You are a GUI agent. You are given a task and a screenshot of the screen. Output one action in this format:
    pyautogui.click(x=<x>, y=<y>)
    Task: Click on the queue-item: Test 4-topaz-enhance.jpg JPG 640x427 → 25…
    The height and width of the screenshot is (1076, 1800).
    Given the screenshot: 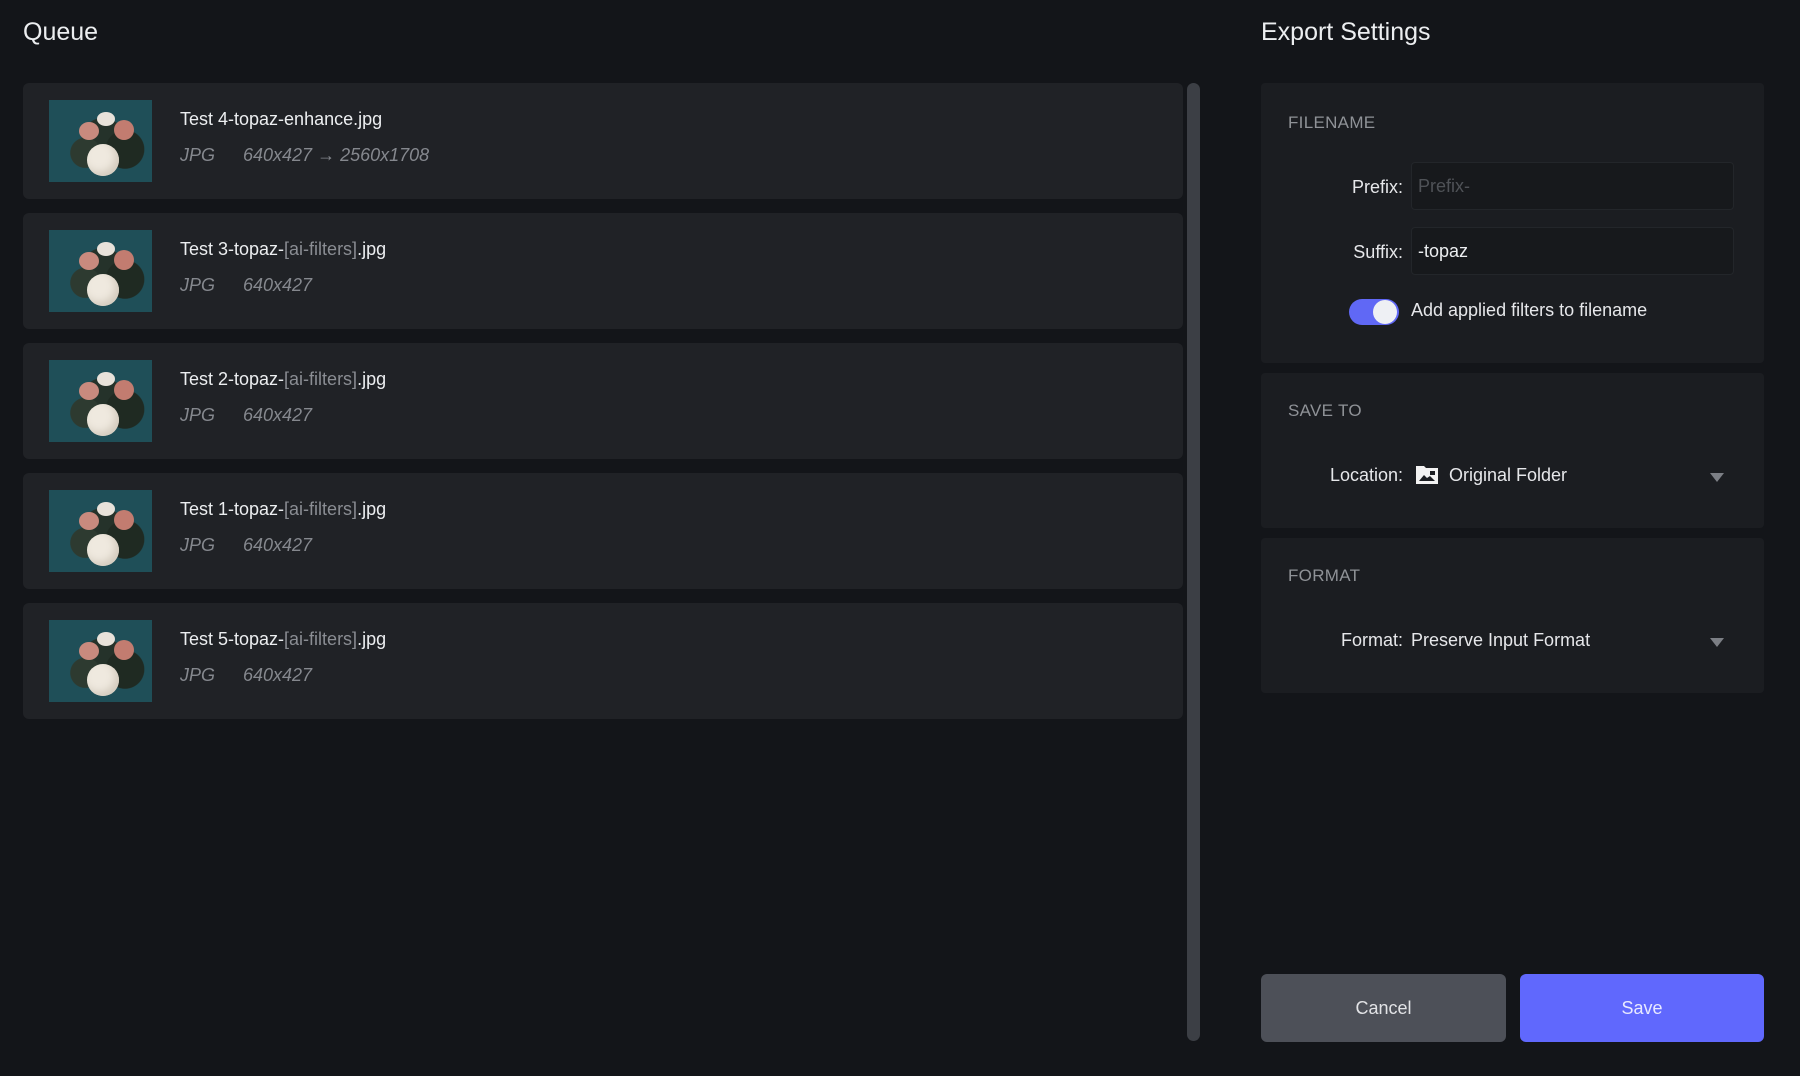 What is the action you would take?
    pyautogui.click(x=603, y=141)
    